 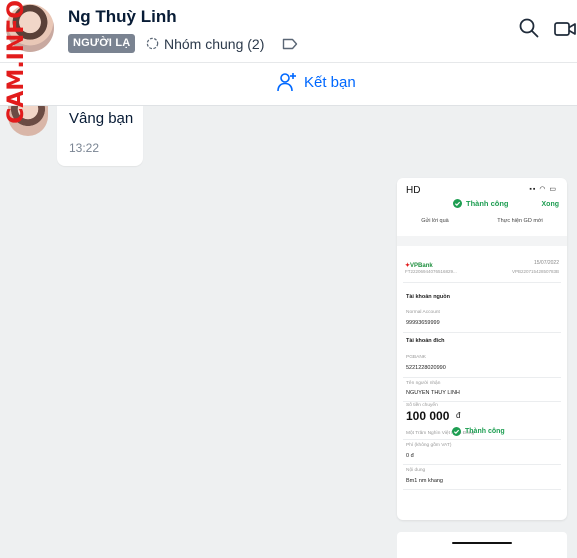 What do you see at coordinates (290, 44) in the screenshot?
I see `tag-icon` at bounding box center [290, 44].